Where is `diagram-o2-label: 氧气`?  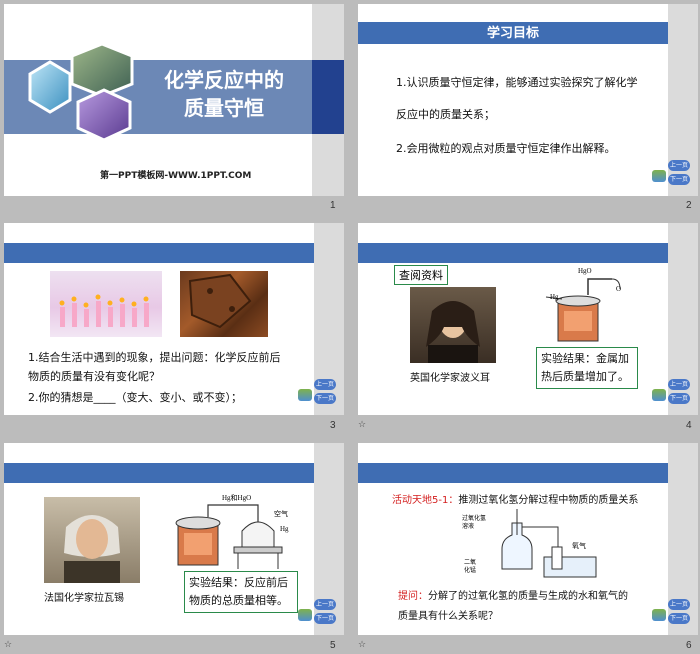 diagram-o2-label: 氧气 is located at coordinates (579, 546).